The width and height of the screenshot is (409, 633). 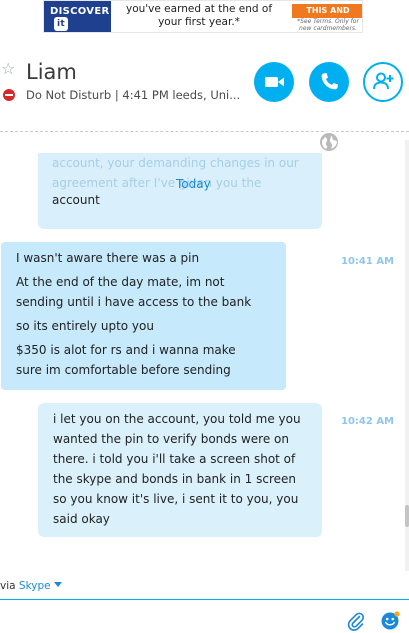 What do you see at coordinates (204, 131) in the screenshot?
I see `header-divider` at bounding box center [204, 131].